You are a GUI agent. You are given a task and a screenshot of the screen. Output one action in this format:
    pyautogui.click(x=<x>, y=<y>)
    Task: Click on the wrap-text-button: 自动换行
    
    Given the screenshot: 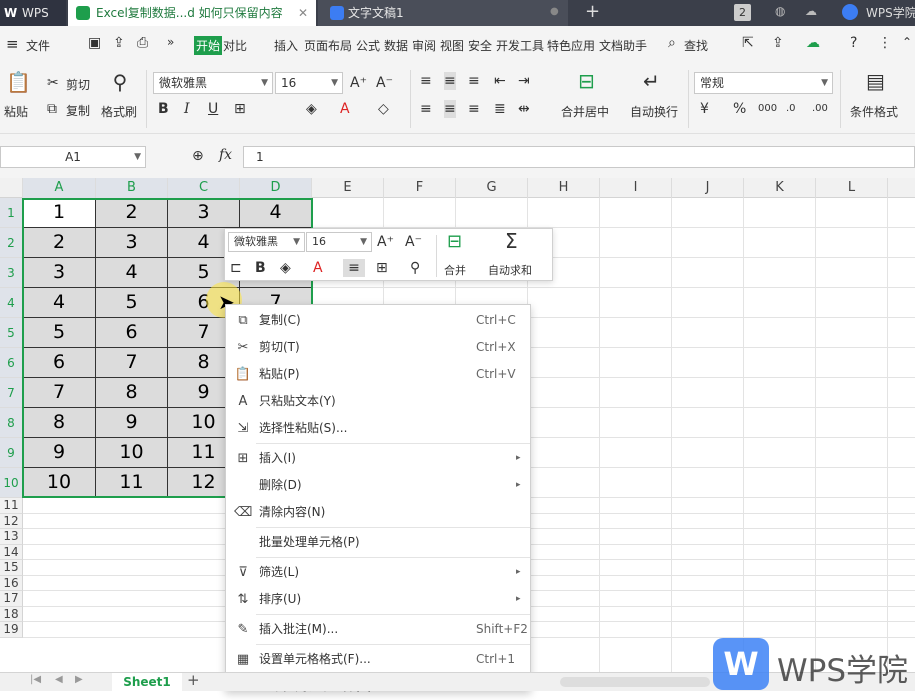 What is the action you would take?
    pyautogui.click(x=654, y=111)
    